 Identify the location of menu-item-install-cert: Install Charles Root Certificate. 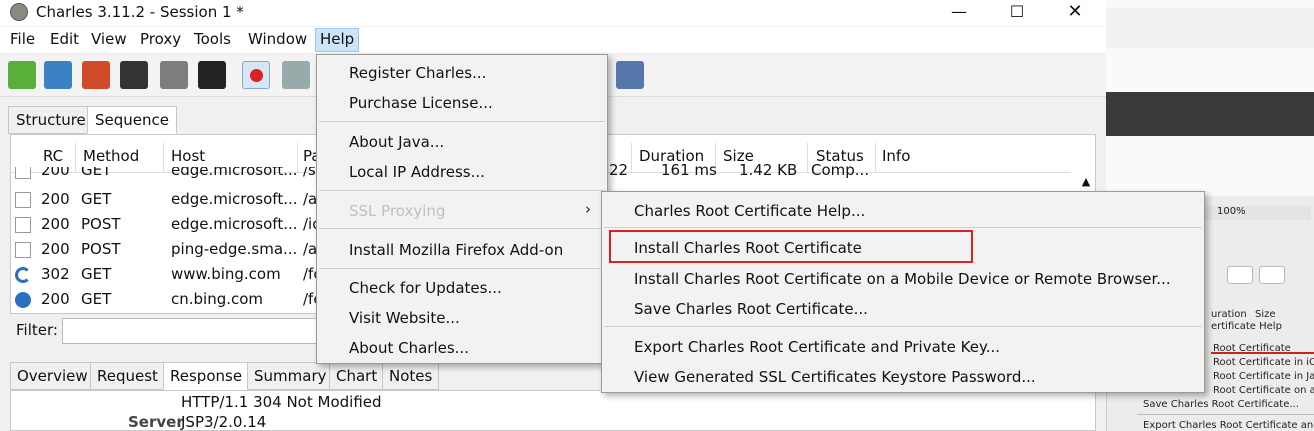
(748, 248).